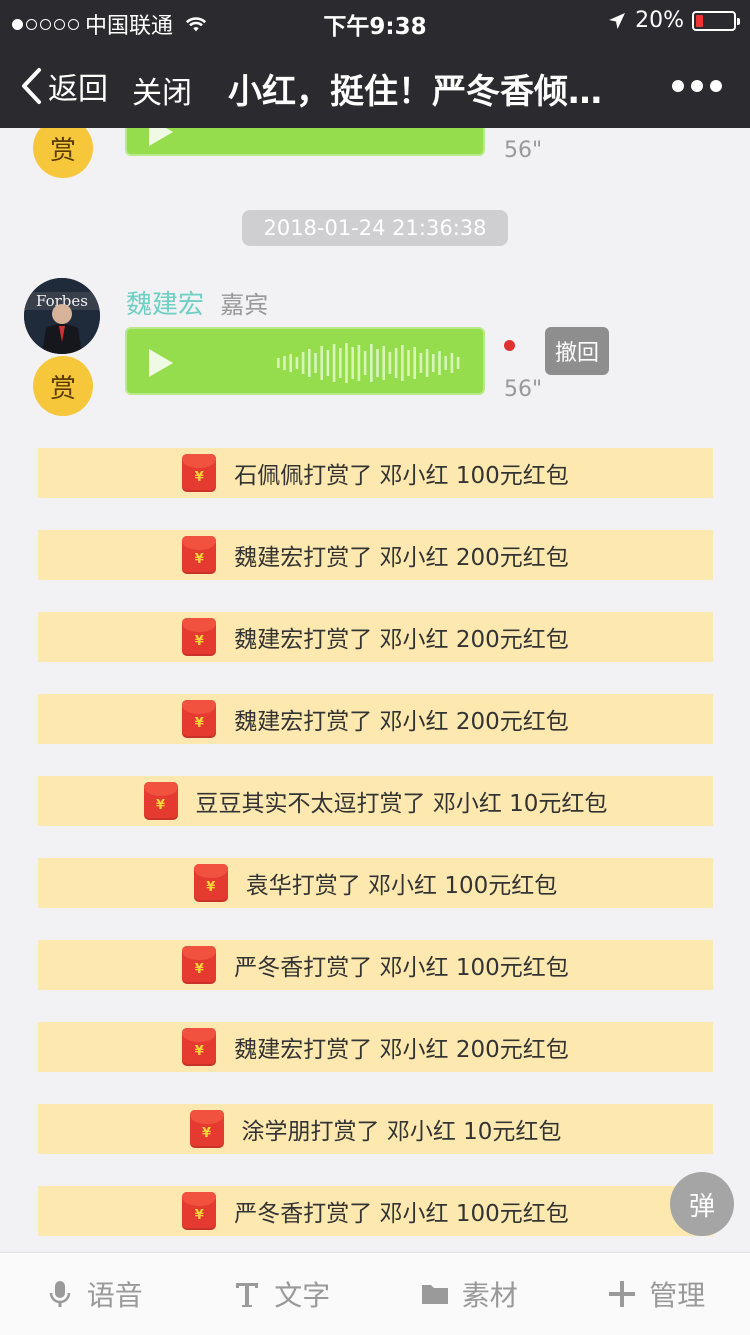 The height and width of the screenshot is (1335, 750). Describe the element at coordinates (375, 228) in the screenshot. I see `message-timestamp: 2018-01-24 21:36:38` at that location.